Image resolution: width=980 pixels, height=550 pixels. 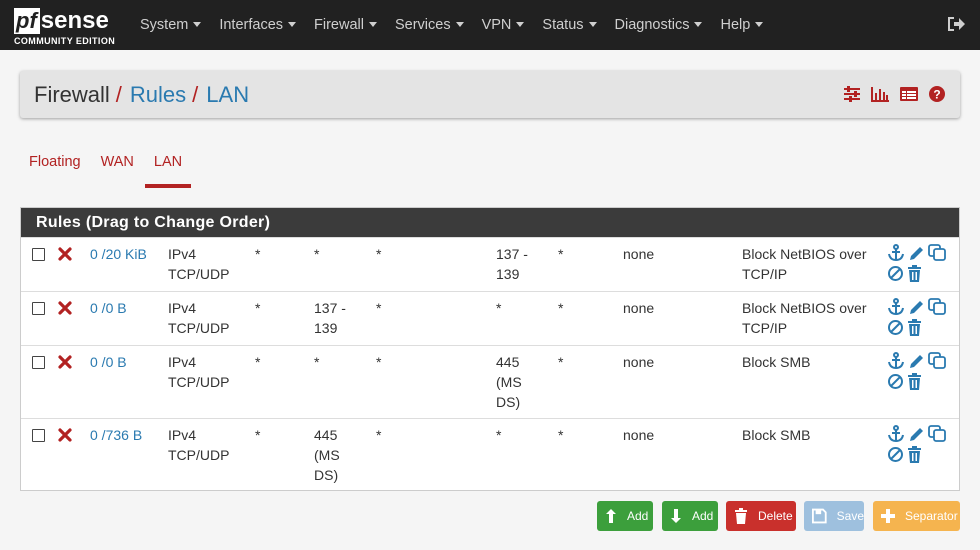 I want to click on nav-help: Help, so click(x=741, y=25).